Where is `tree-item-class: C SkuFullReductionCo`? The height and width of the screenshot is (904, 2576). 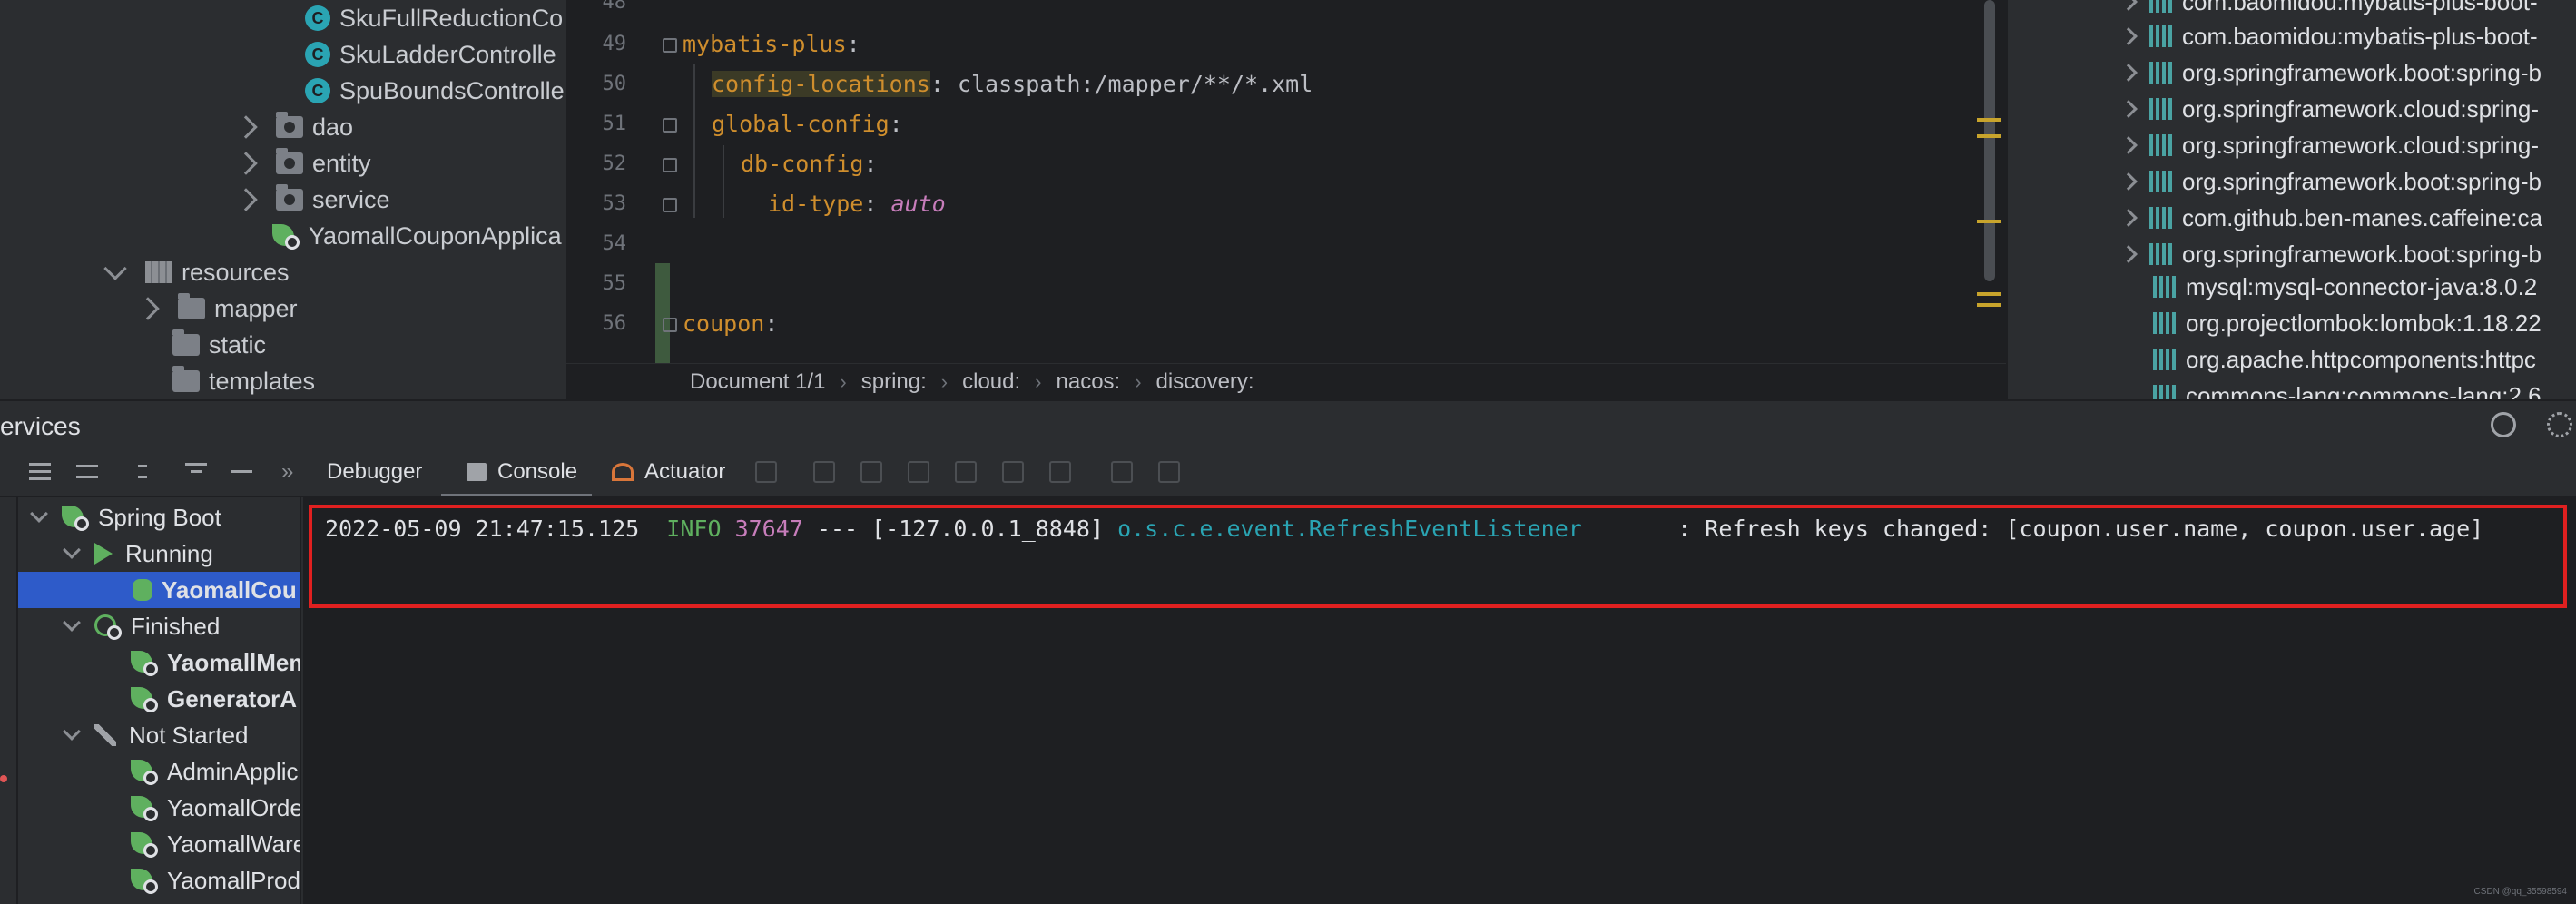 tree-item-class: C SkuFullReductionCo is located at coordinates (434, 18).